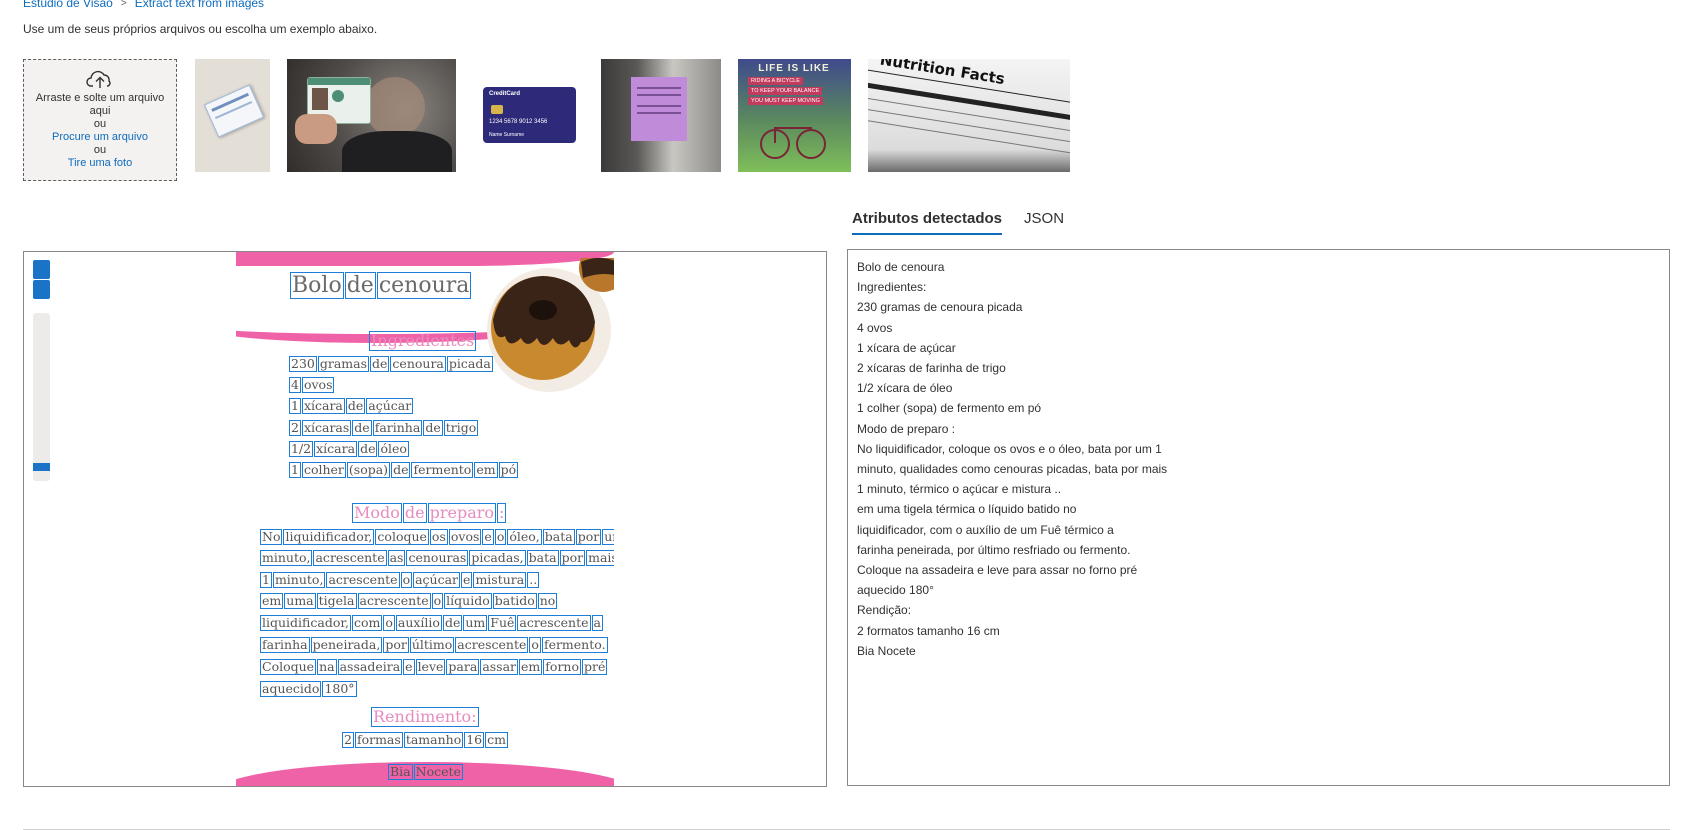  Describe the element at coordinates (327, 667) in the screenshot. I see `ocr-word-box: na` at that location.